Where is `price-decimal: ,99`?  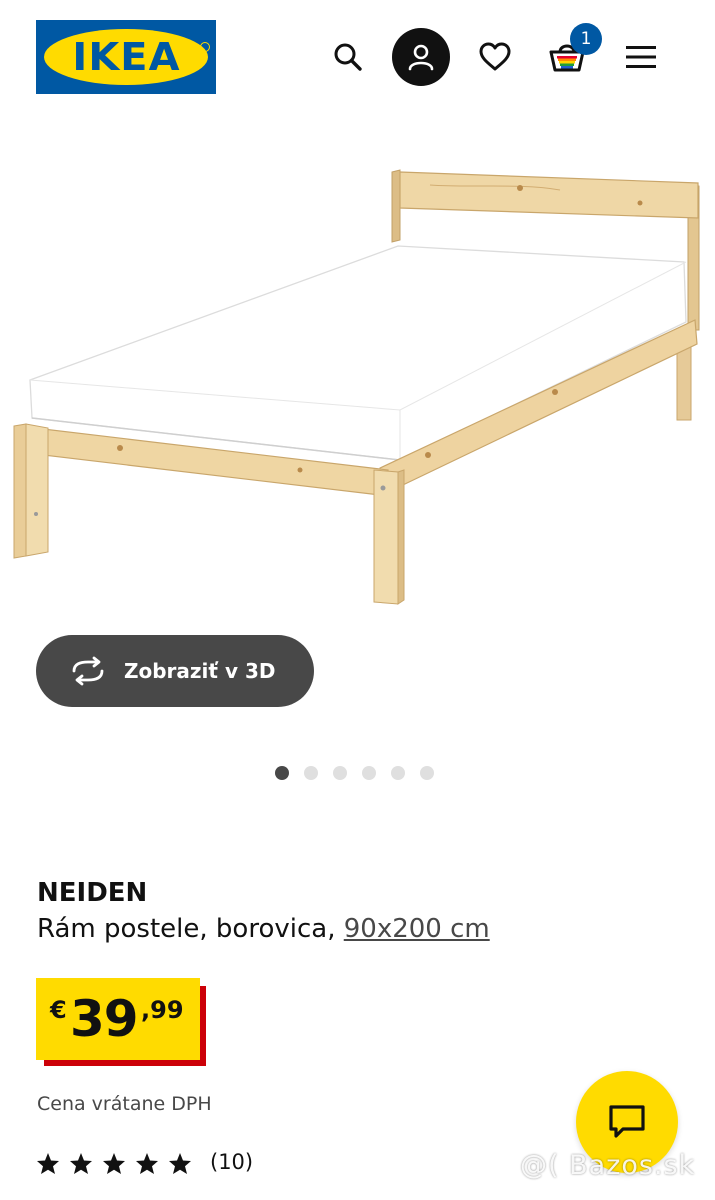
price-decimal: ,99 is located at coordinates (162, 1010).